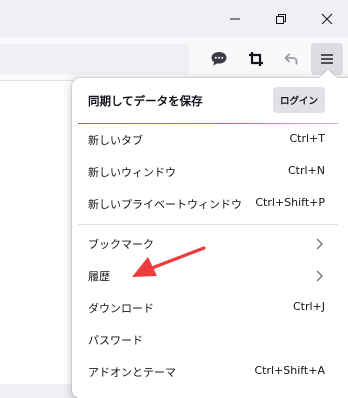  What do you see at coordinates (210, 308) in the screenshot?
I see `menu-item-downloads: ダウンロード Ctrl+J` at bounding box center [210, 308].